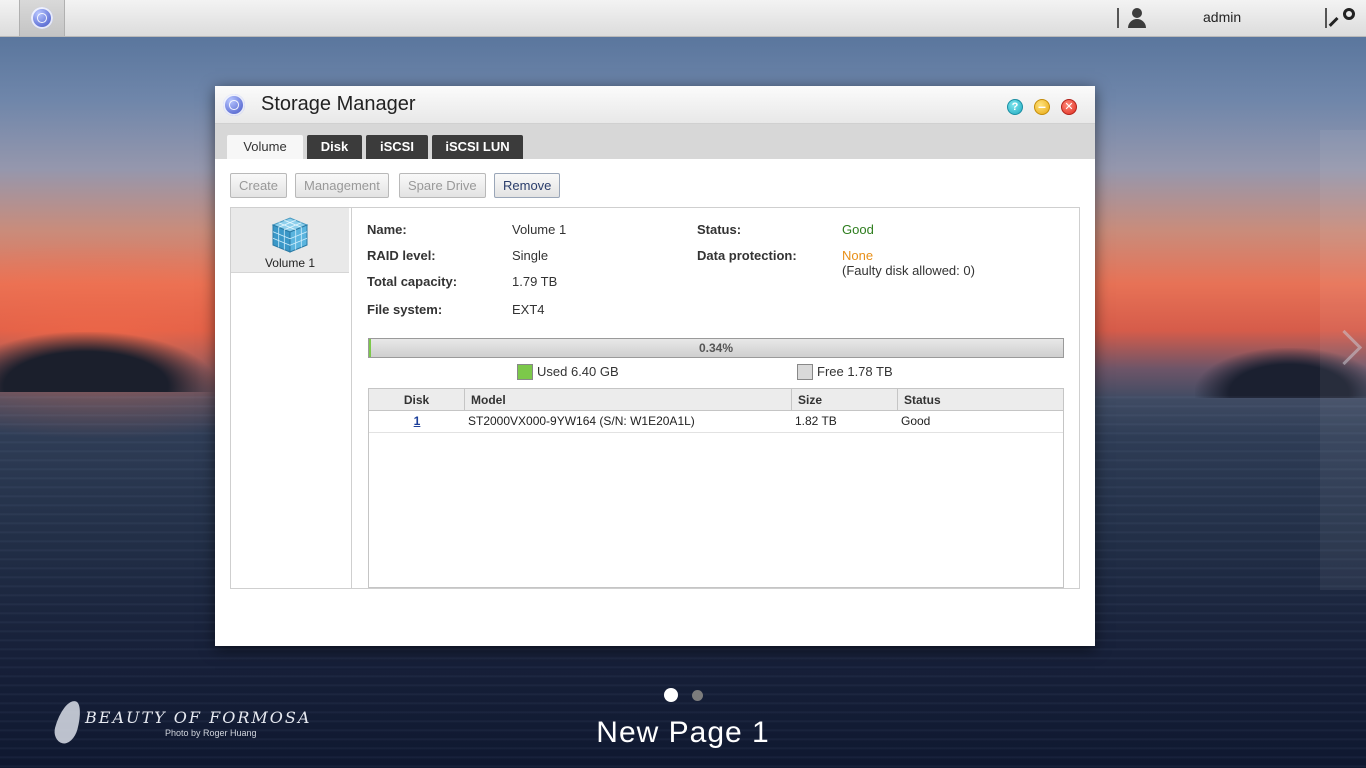 This screenshot has width=1366, height=768. Describe the element at coordinates (291, 398) in the screenshot. I see `volume-list: Volume 1` at that location.